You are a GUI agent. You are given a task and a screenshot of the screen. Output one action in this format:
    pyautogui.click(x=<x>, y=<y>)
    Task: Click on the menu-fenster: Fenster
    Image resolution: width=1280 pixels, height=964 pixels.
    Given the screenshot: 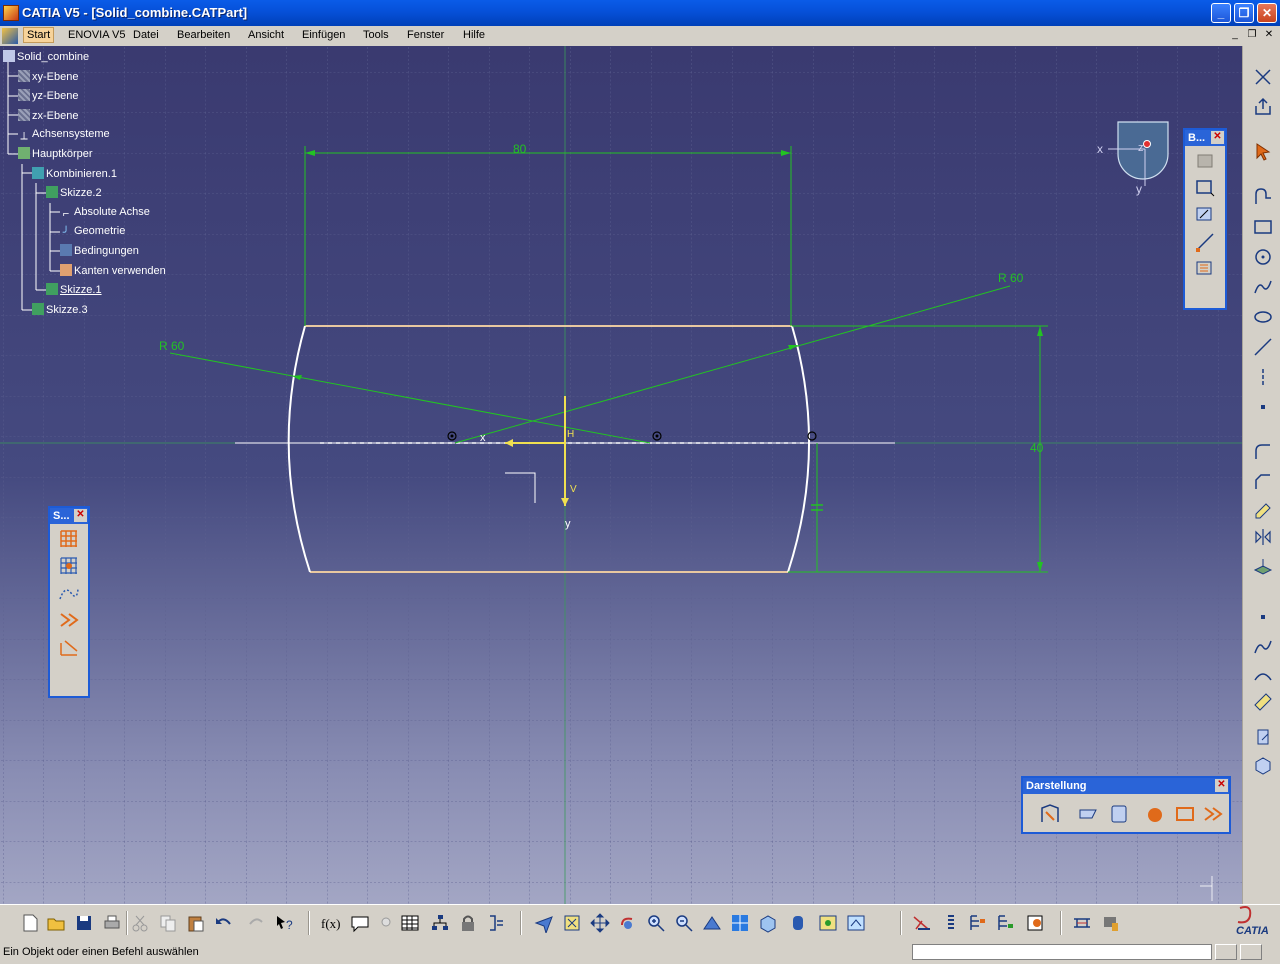 What is the action you would take?
    pyautogui.click(x=425, y=35)
    